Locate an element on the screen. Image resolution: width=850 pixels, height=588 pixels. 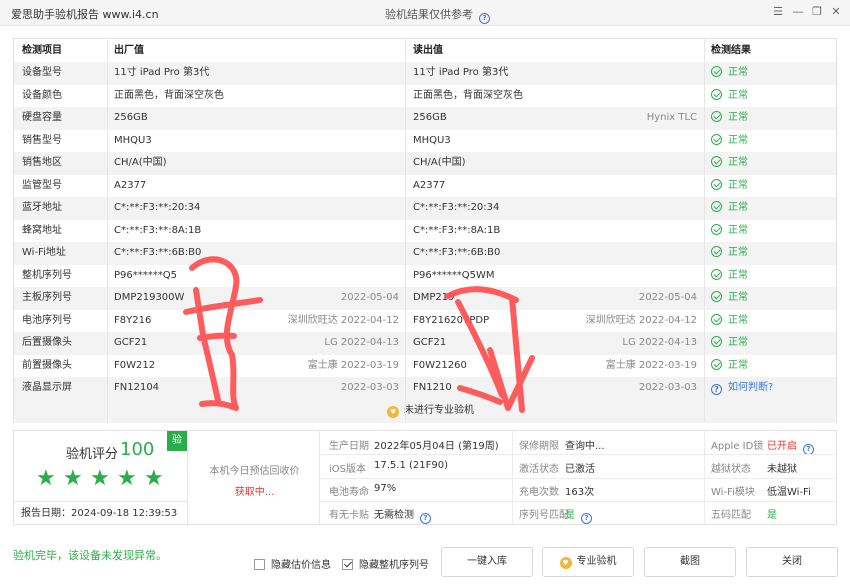
detail-value: 17.5.1 (21F90) is located at coordinates (411, 465).